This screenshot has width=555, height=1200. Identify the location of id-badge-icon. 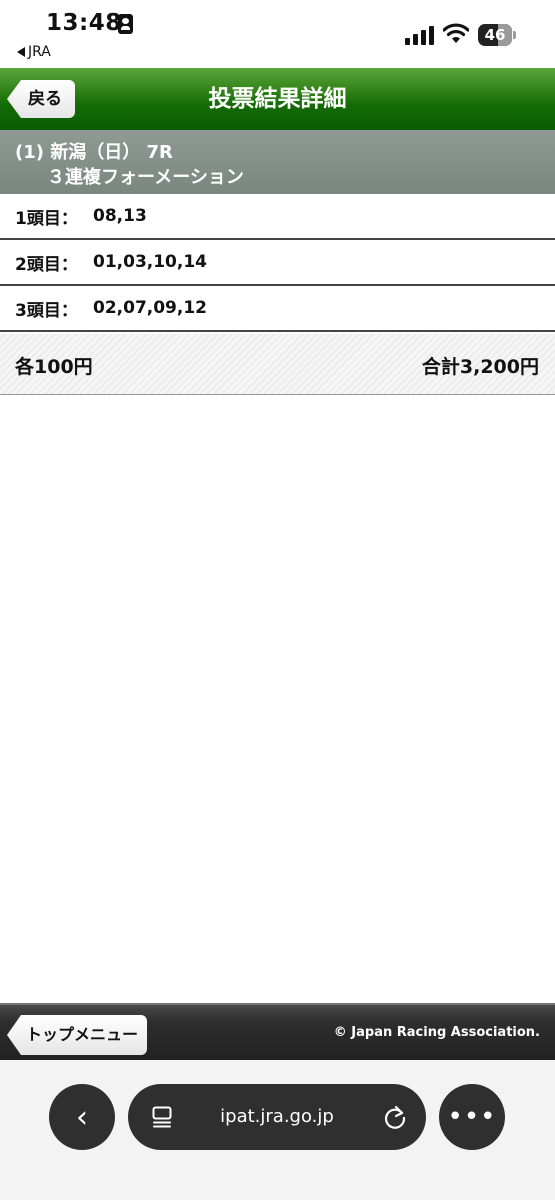
(125, 24).